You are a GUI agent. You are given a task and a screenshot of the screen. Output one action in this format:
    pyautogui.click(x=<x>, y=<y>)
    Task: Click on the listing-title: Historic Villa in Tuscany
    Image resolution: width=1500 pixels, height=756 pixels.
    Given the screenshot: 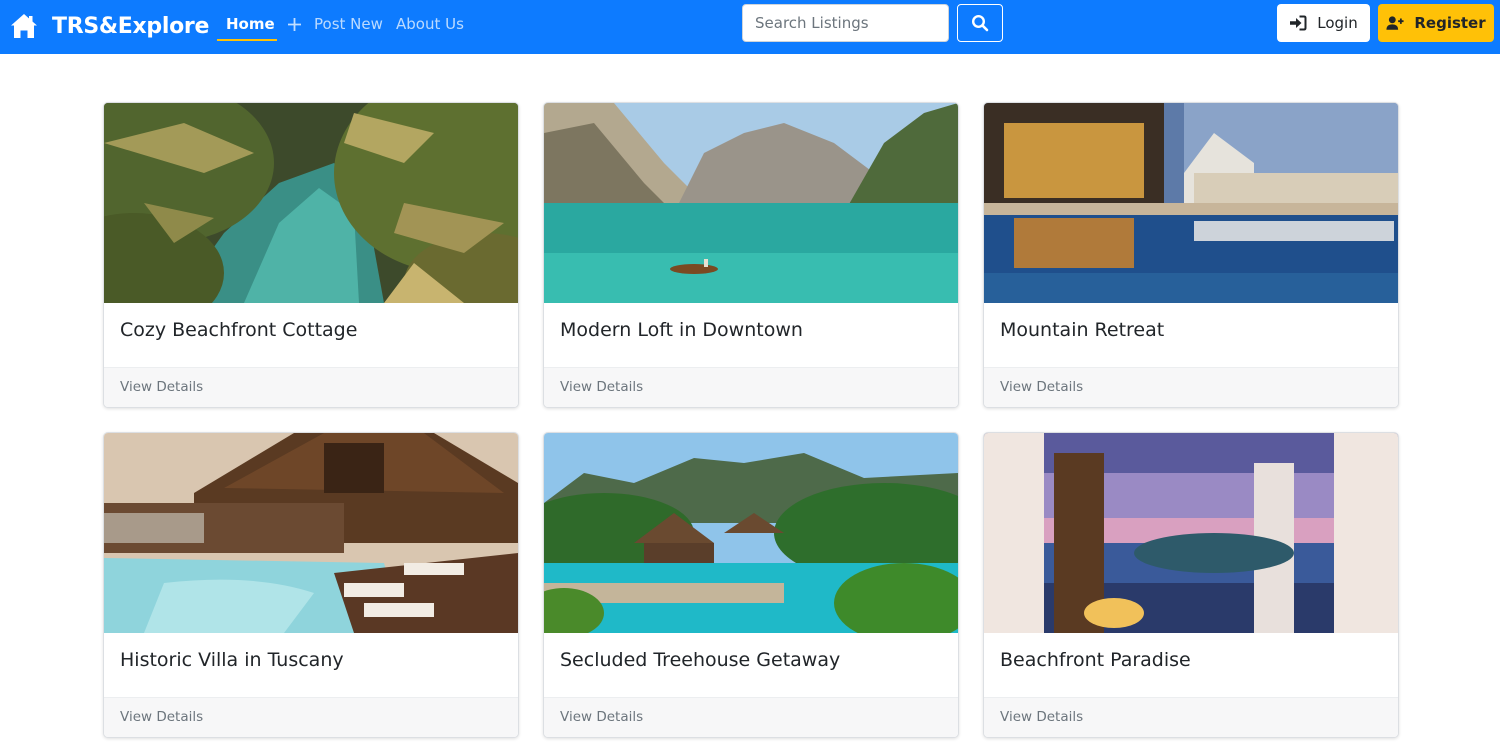 What is the action you would take?
    pyautogui.click(x=232, y=660)
    